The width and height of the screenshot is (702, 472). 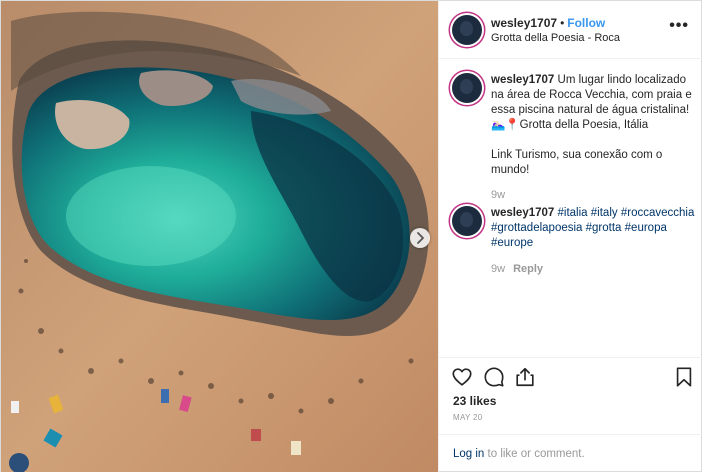 What do you see at coordinates (570, 125) in the screenshot?
I see `caption-line-2: 🏊🏻‍♀️📍Grotta della Poesia, Itália` at bounding box center [570, 125].